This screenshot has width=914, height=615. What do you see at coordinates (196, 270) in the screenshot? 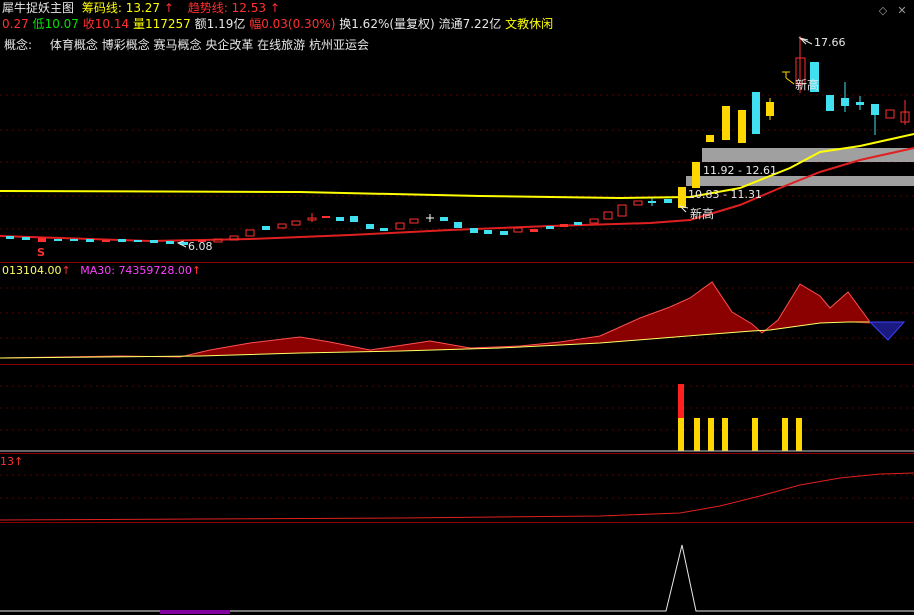
I see `ma30-arrow: ↑` at bounding box center [196, 270].